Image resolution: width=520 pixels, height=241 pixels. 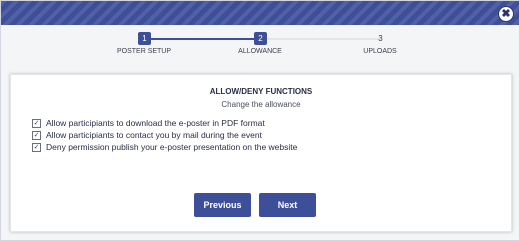 I want to click on checkbox-contact-mail: ✓, so click(x=36, y=135).